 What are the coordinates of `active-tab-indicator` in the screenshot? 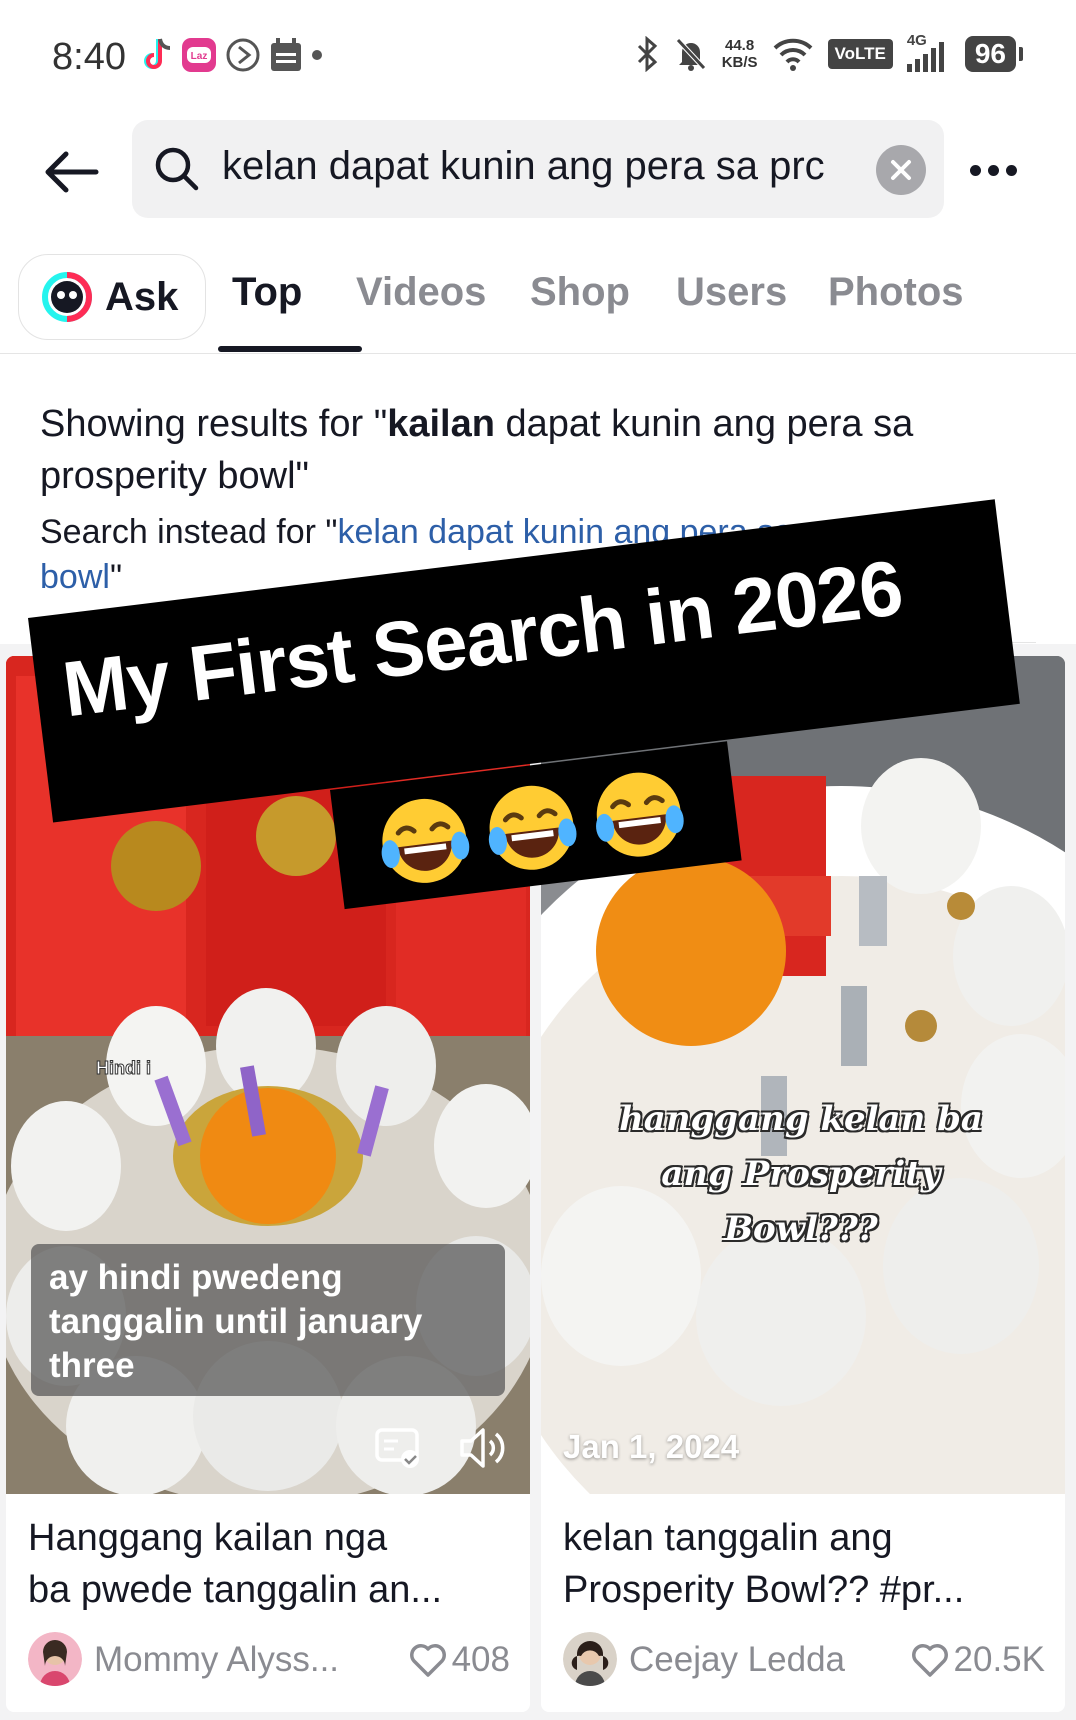 It's located at (290, 349).